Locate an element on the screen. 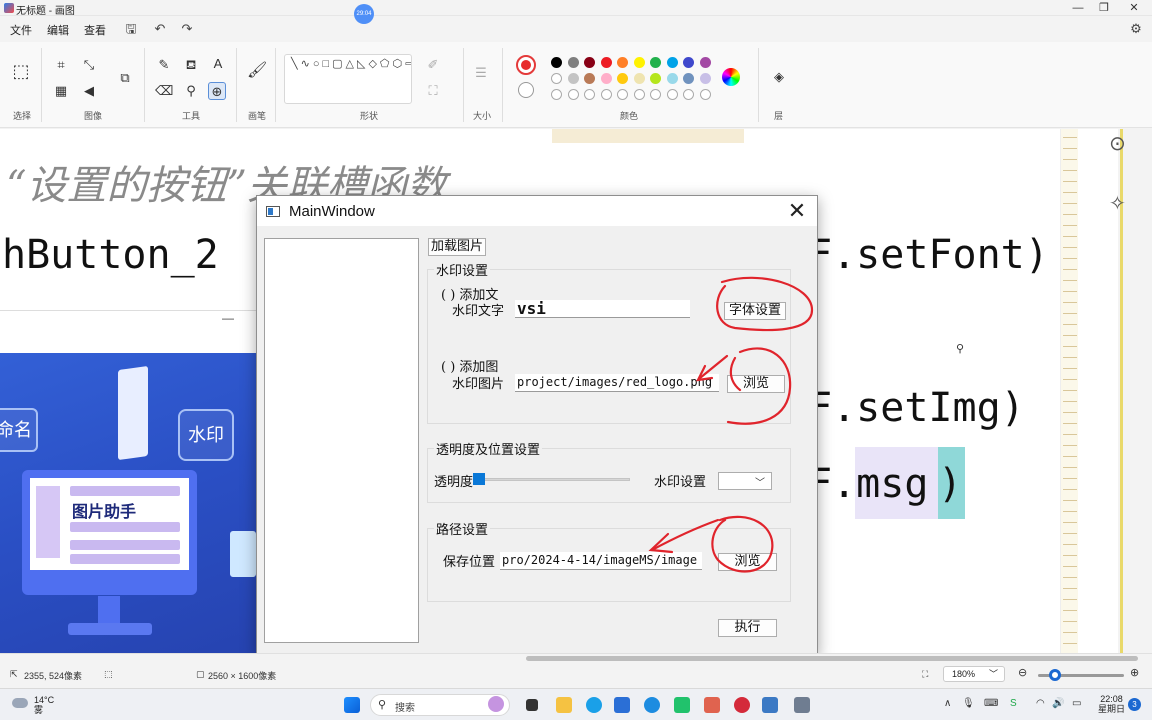  magnifier-icon: ⊕ is located at coordinates (217, 91).